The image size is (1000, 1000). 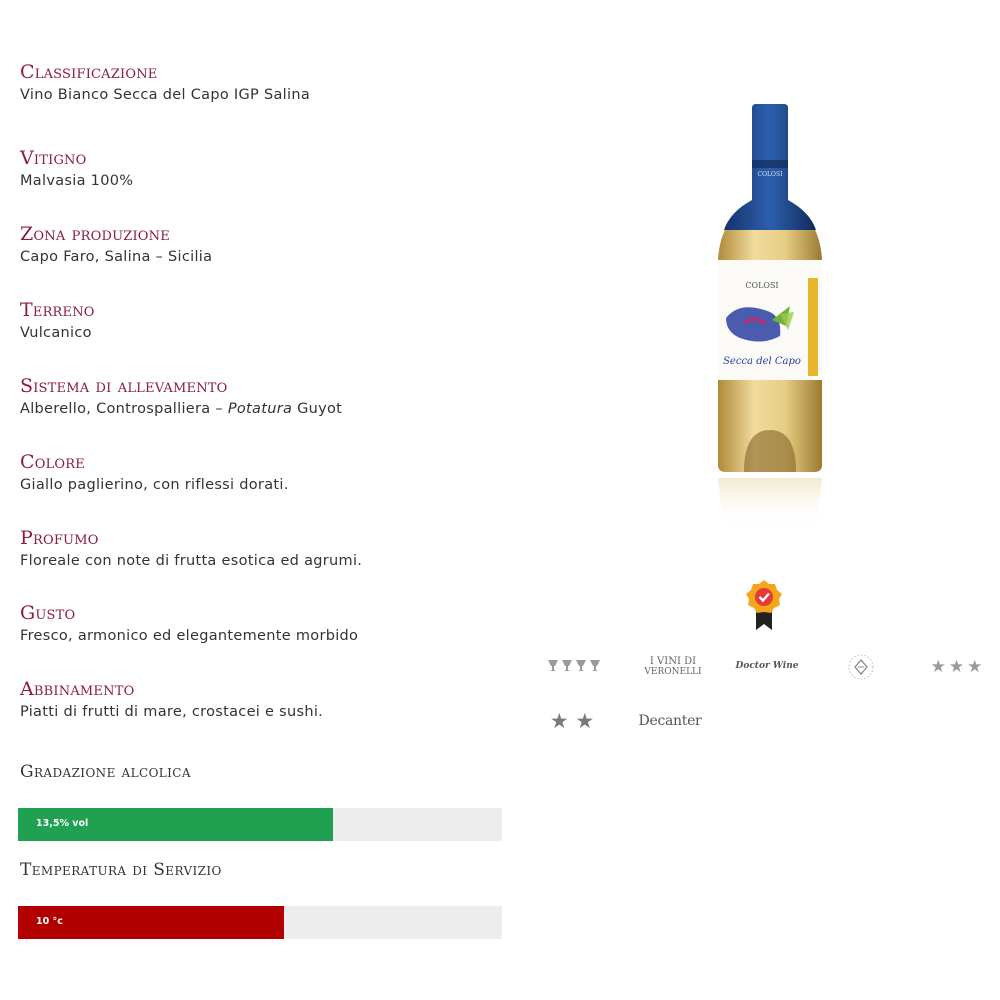 I want to click on spec-value: Capo Faro, Salina – Sicilia, so click(x=116, y=257).